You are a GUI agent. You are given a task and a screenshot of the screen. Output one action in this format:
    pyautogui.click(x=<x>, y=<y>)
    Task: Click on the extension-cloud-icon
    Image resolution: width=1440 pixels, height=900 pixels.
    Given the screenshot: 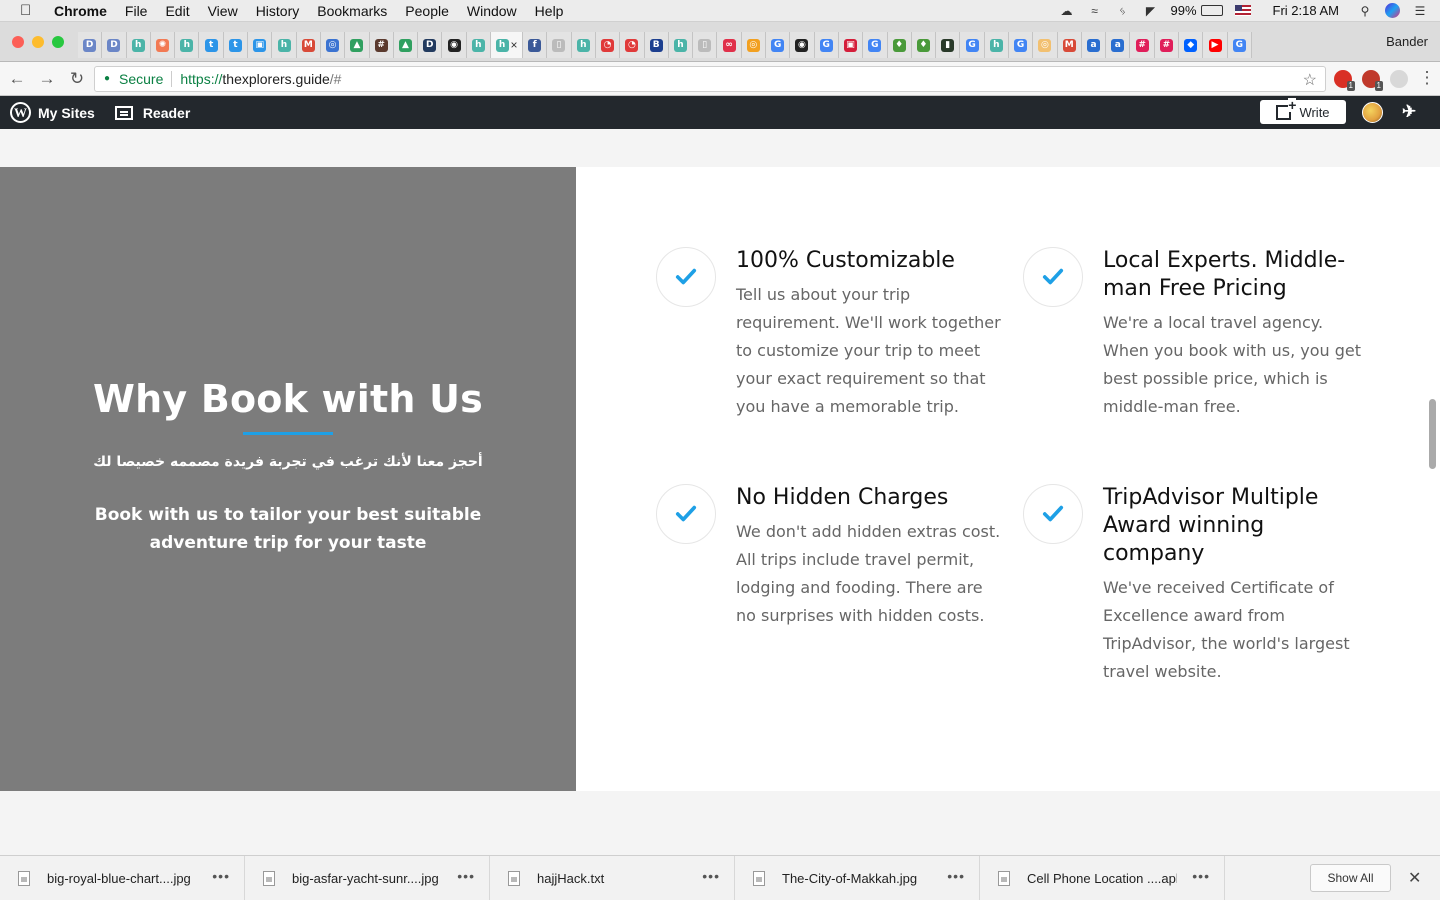 What is the action you would take?
    pyautogui.click(x=1399, y=79)
    